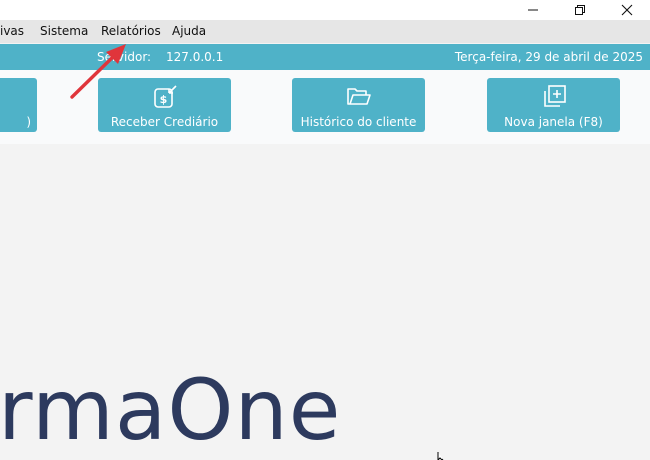 The width and height of the screenshot is (650, 460). What do you see at coordinates (164, 122) in the screenshot?
I see `receive-credit-label: Receber Crediário` at bounding box center [164, 122].